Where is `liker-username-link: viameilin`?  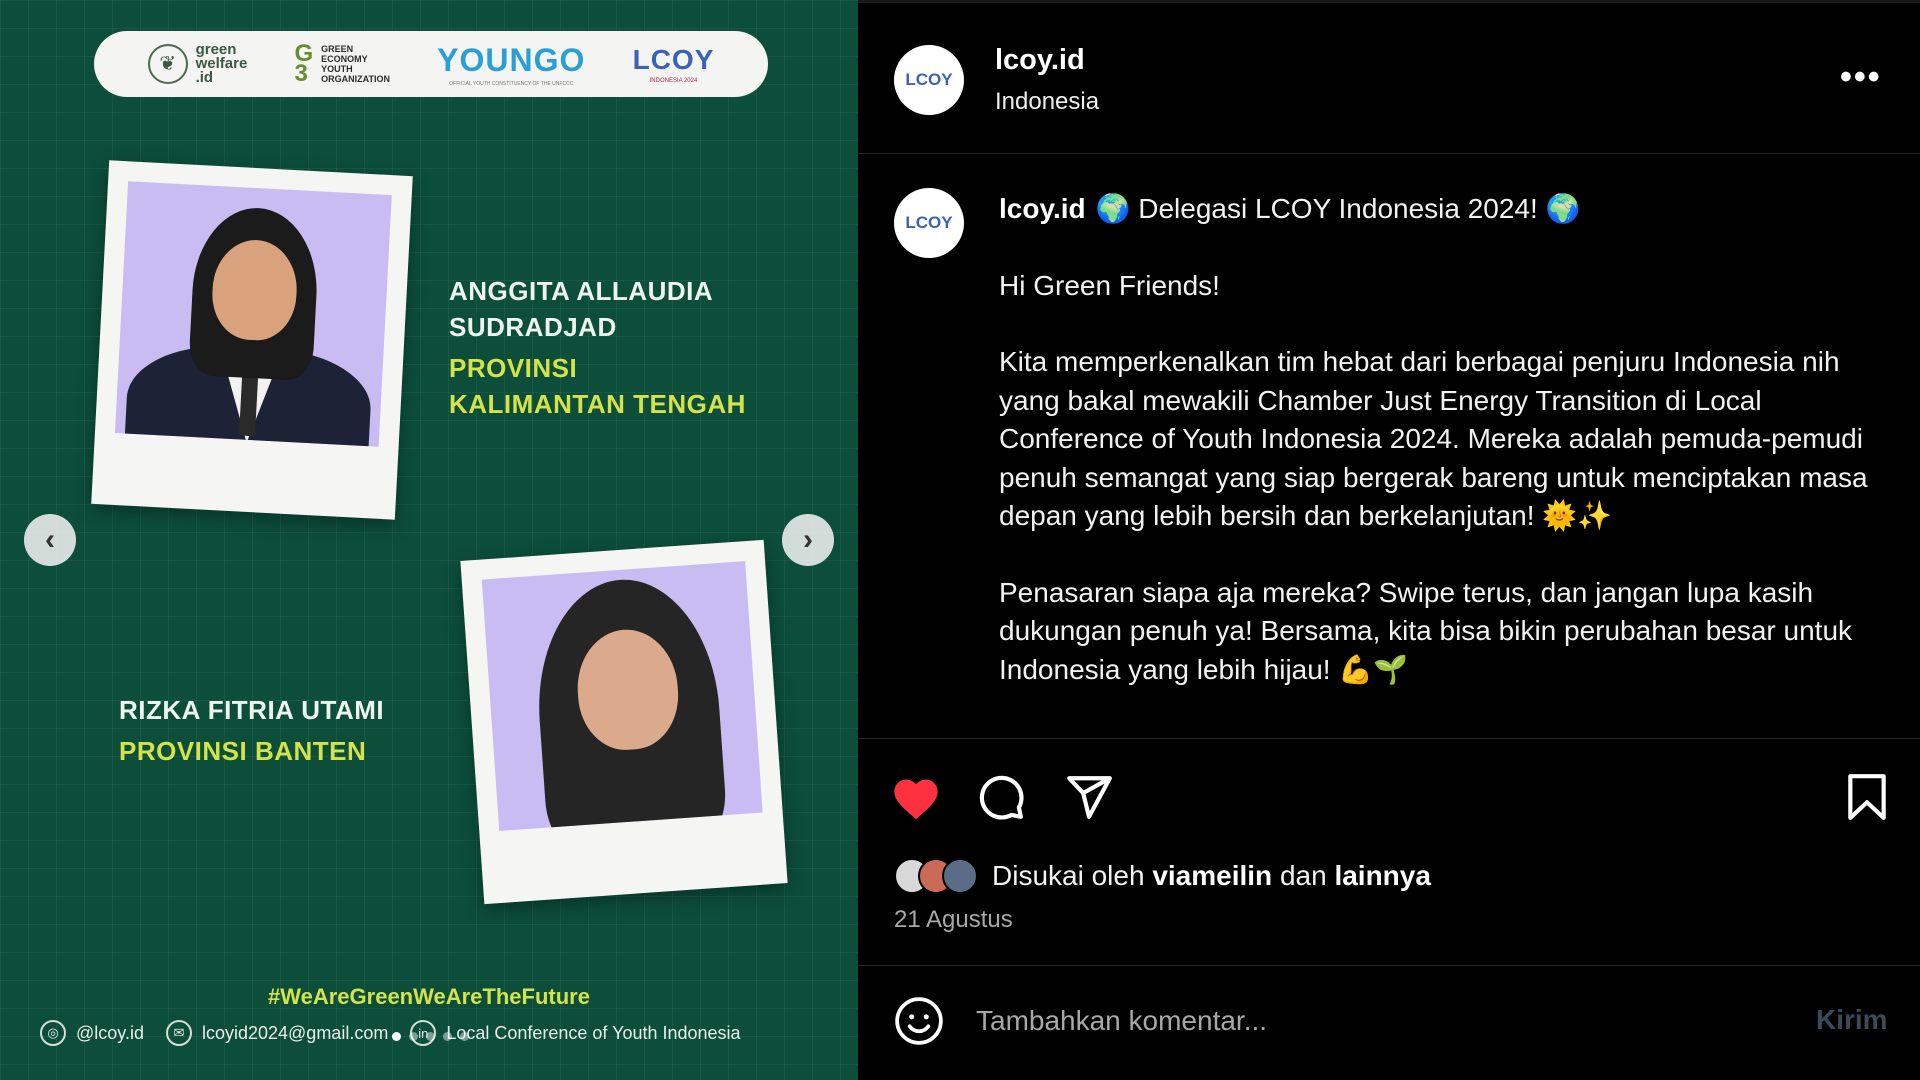
liker-username-link: viameilin is located at coordinates (1212, 875).